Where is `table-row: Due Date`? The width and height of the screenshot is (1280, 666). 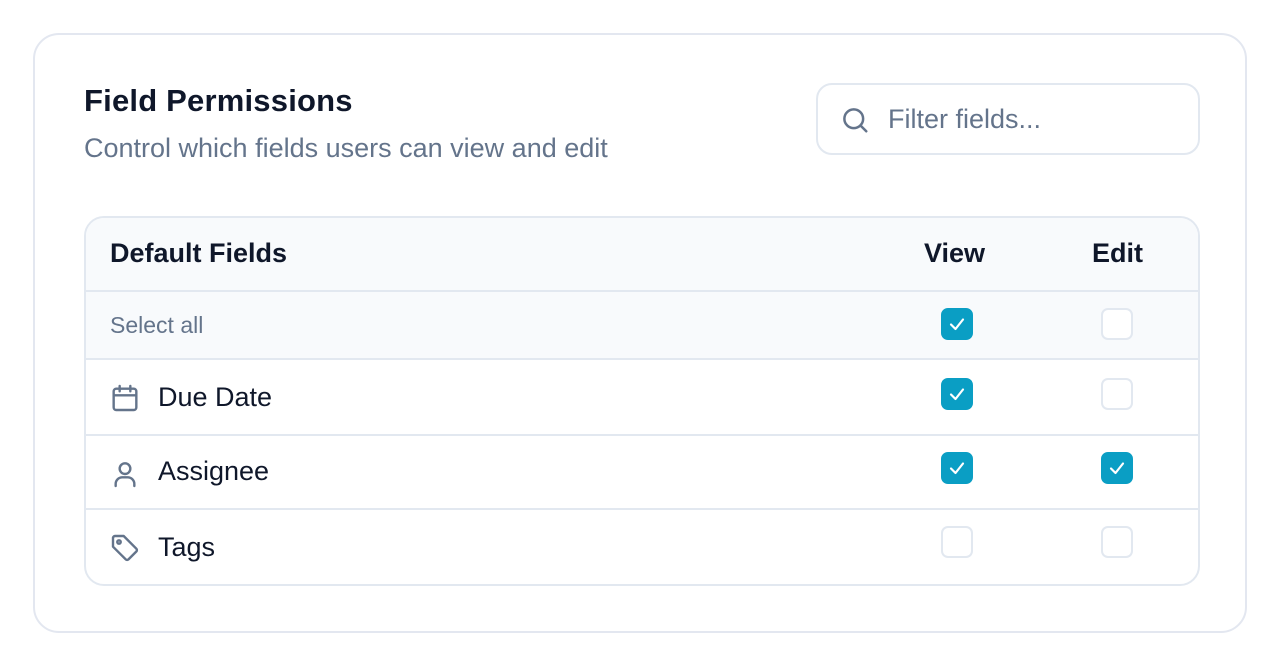
table-row: Due Date is located at coordinates (642, 398).